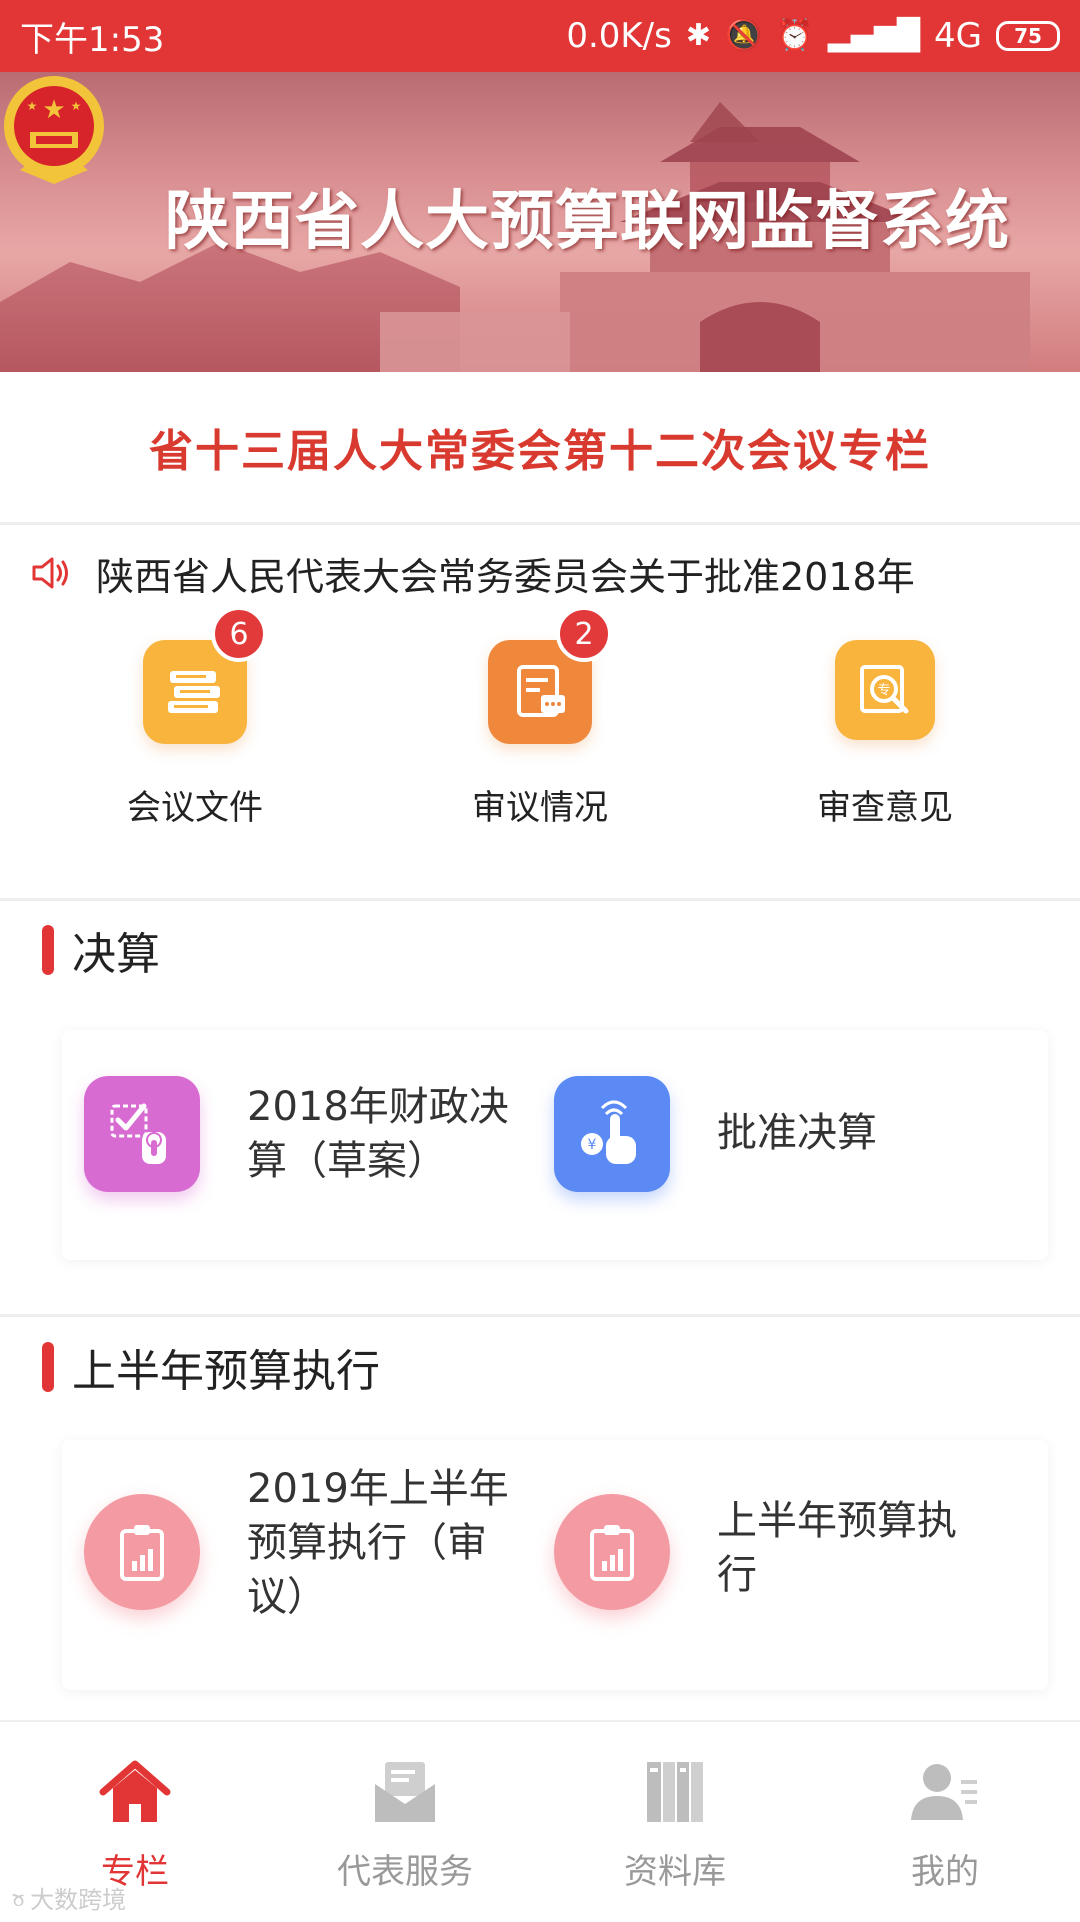 The image size is (1080, 1922). I want to click on nav-tab-delegate-service: 代表服务, so click(405, 1822).